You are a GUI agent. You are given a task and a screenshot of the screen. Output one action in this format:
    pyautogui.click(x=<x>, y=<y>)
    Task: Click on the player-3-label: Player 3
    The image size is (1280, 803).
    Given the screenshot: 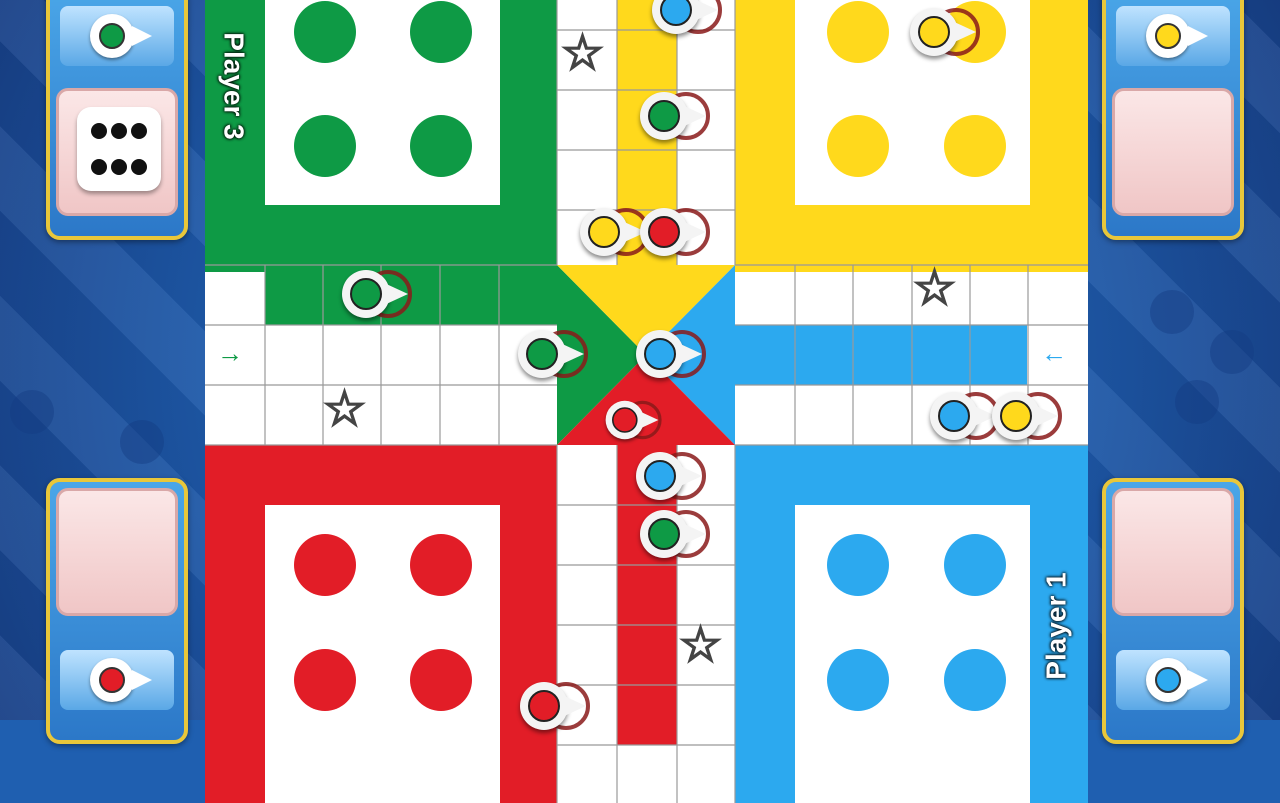 What is the action you would take?
    pyautogui.click(x=234, y=86)
    